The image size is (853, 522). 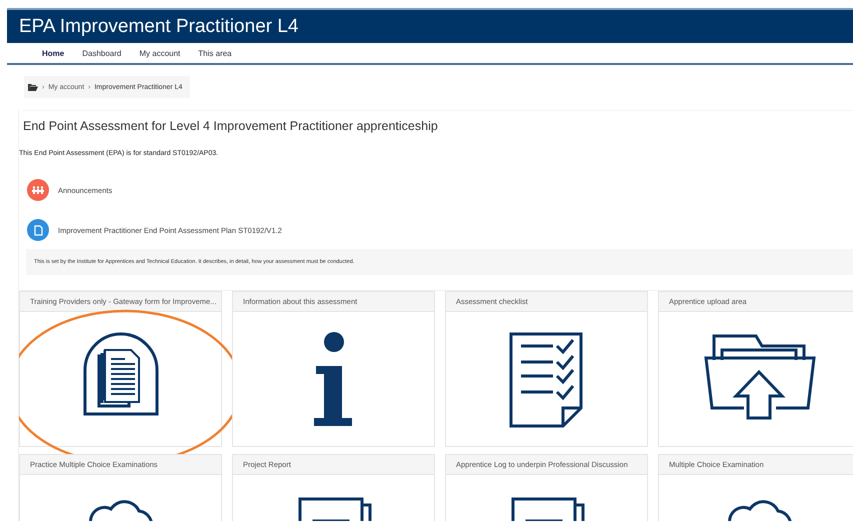 I want to click on folder-upload-icon, so click(x=760, y=376).